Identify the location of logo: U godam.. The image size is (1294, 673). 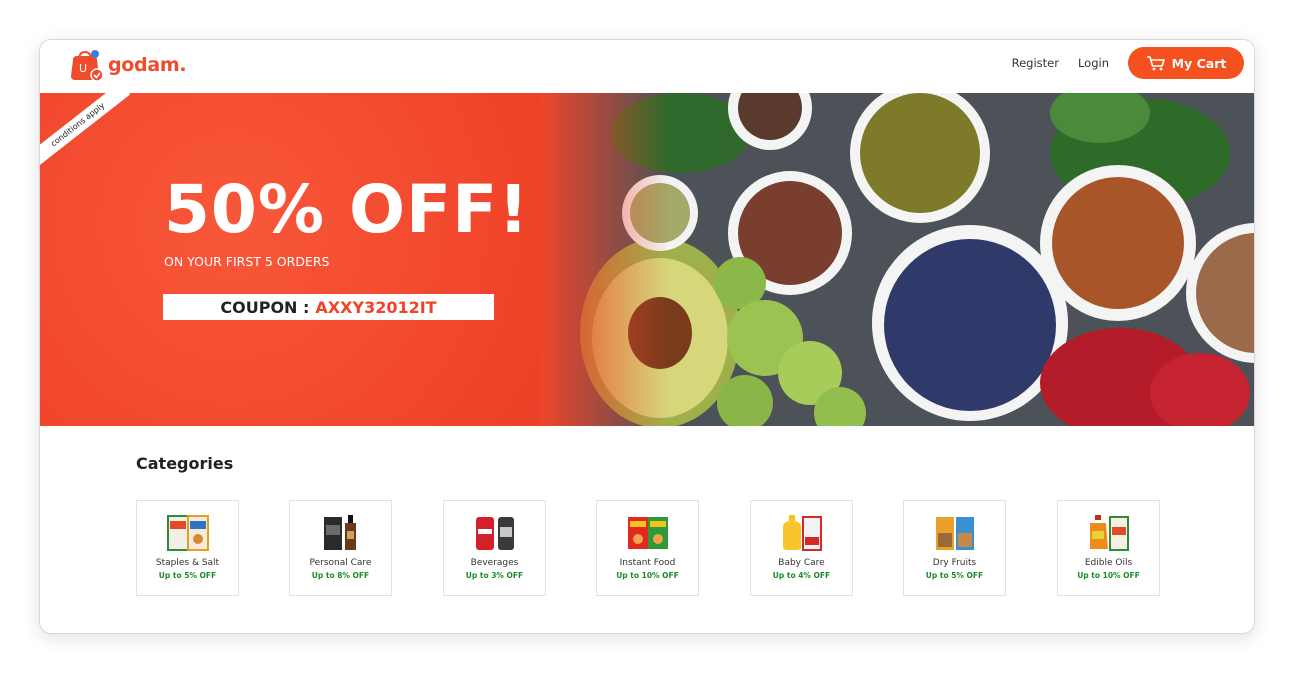
(127, 65).